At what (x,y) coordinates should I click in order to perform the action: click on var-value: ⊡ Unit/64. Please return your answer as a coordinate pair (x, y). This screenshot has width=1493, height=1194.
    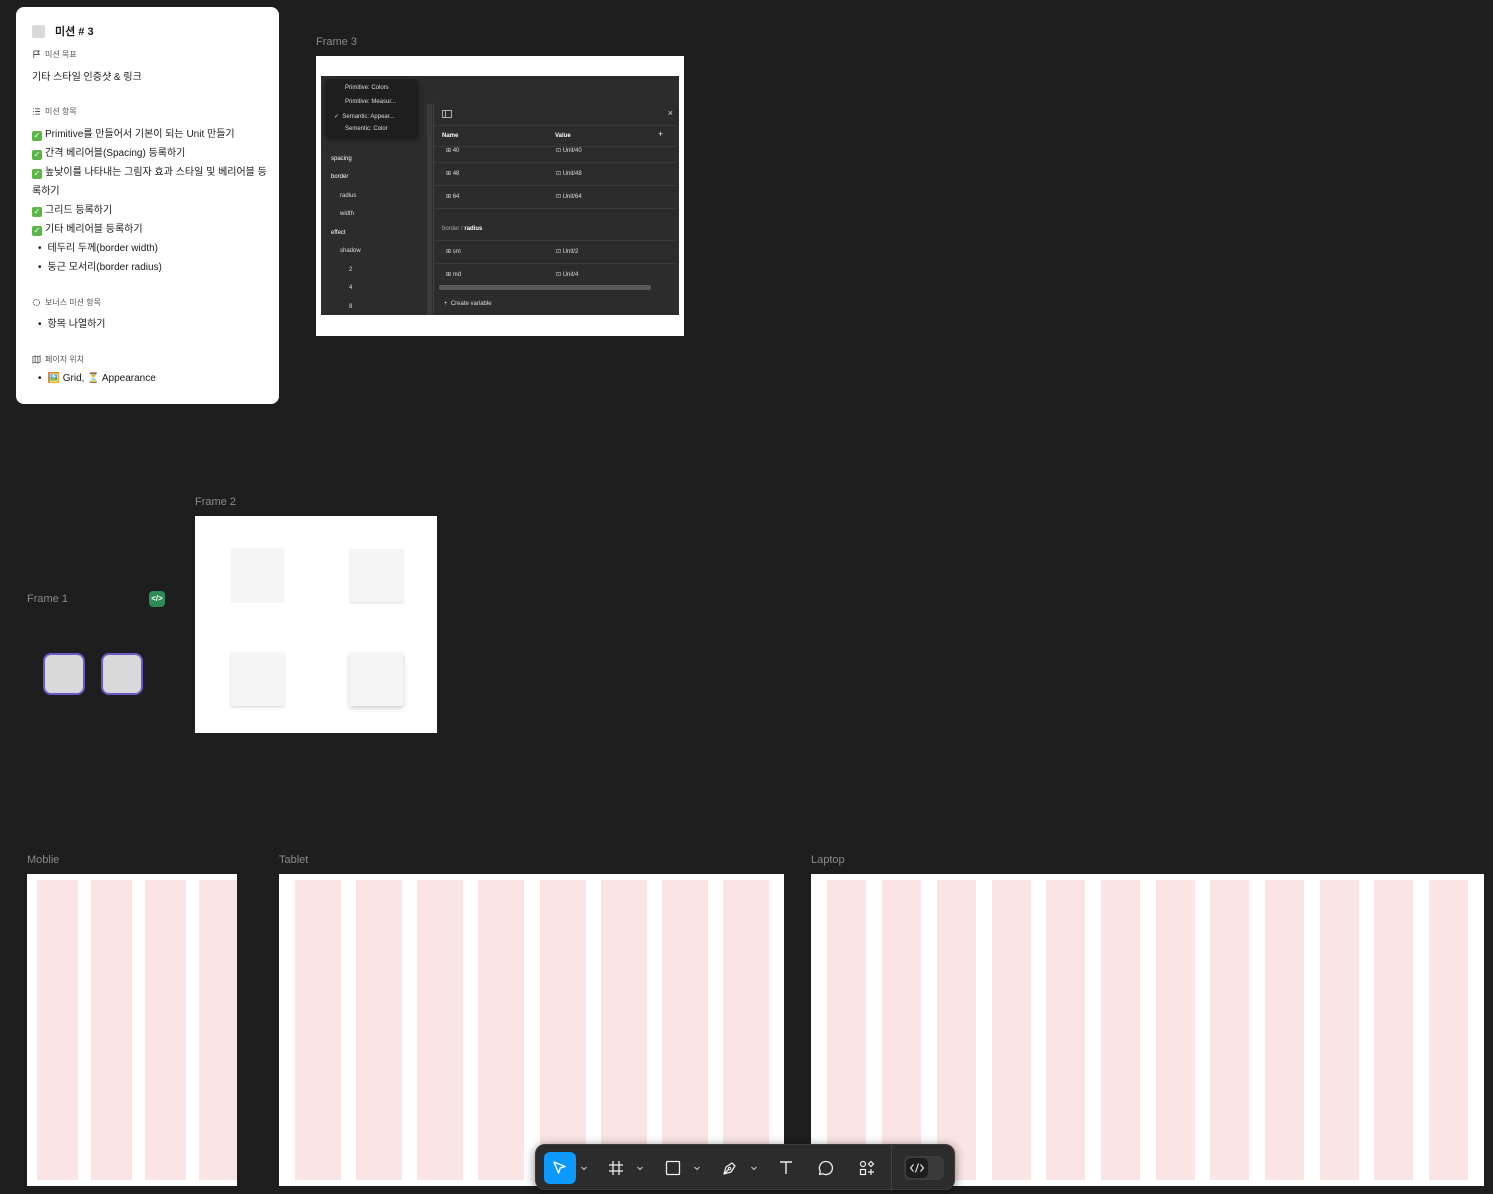
    Looking at the image, I should click on (569, 197).